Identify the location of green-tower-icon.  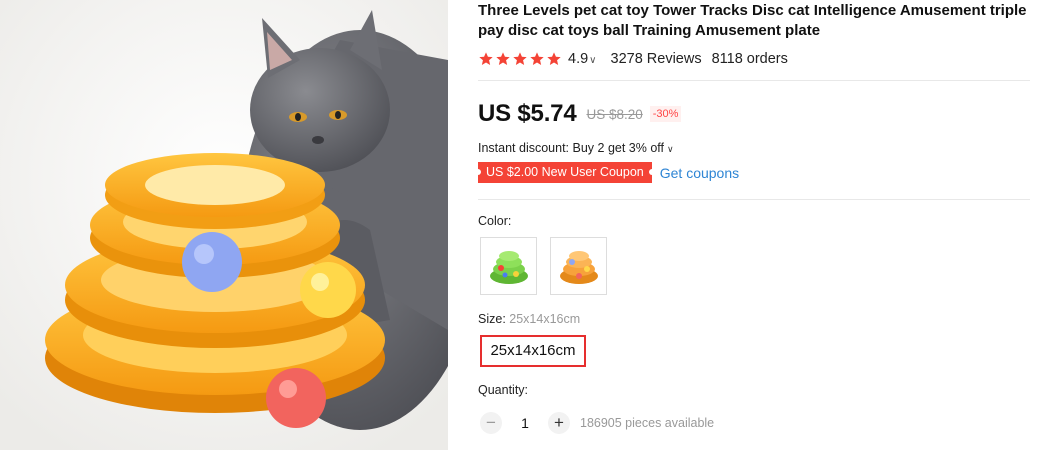
(508, 267).